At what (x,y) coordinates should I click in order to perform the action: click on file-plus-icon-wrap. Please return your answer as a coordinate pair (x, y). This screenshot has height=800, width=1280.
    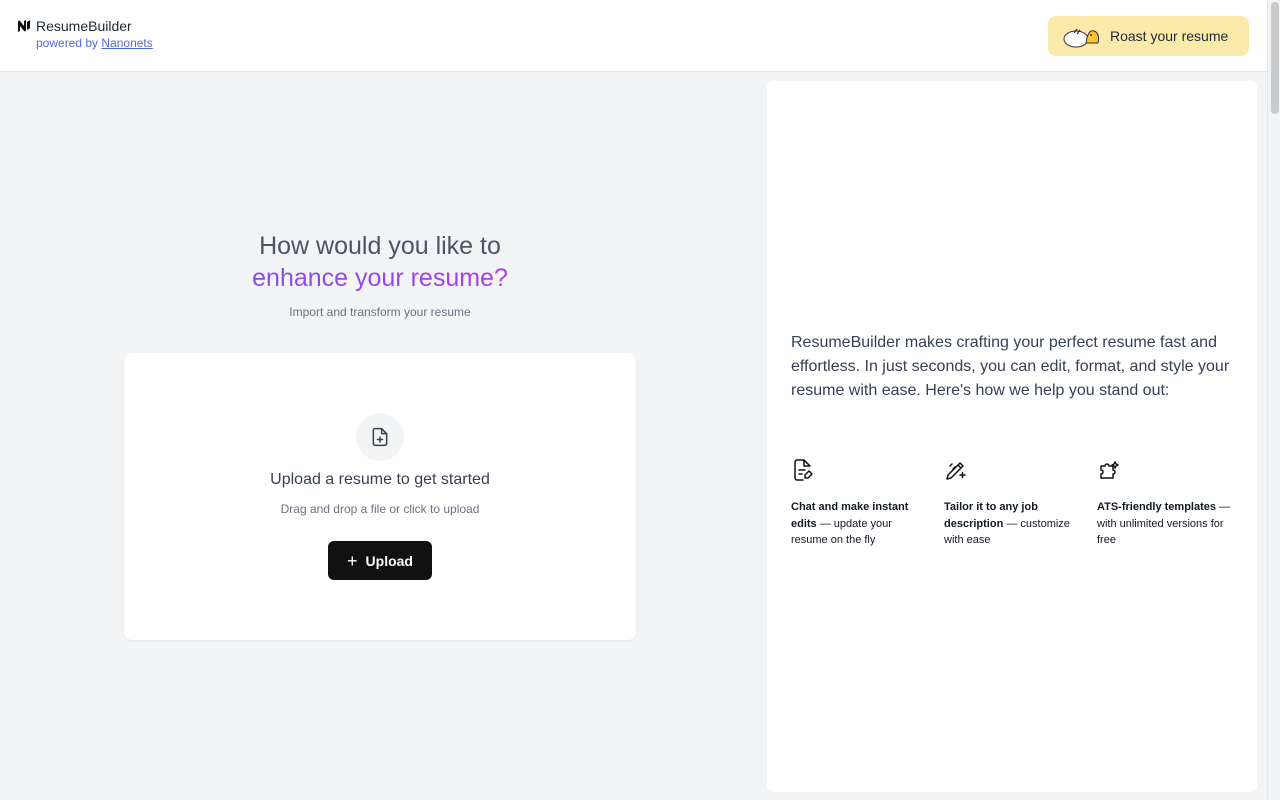
    Looking at the image, I should click on (380, 437).